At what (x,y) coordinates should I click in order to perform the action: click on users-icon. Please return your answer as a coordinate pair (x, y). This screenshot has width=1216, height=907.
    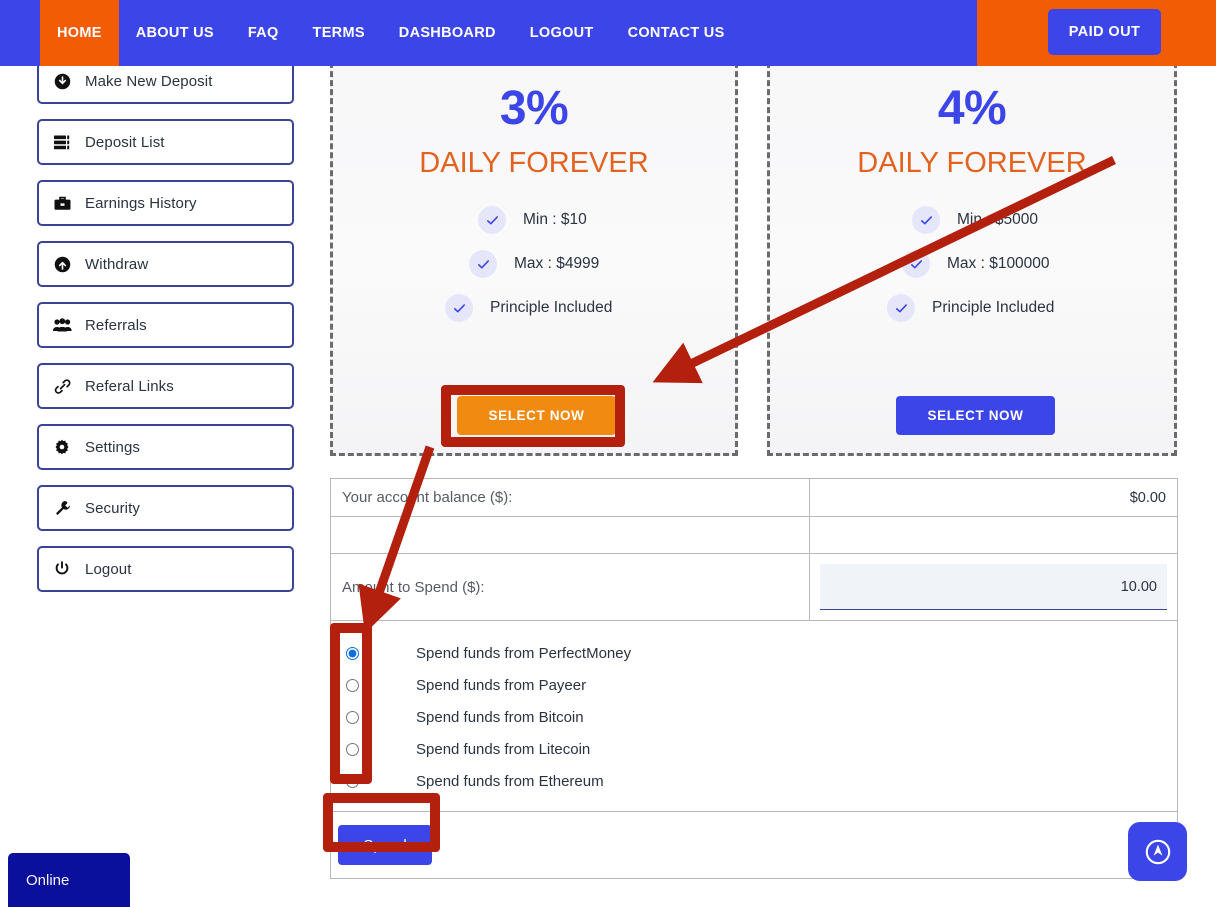
    Looking at the image, I should click on (62, 325).